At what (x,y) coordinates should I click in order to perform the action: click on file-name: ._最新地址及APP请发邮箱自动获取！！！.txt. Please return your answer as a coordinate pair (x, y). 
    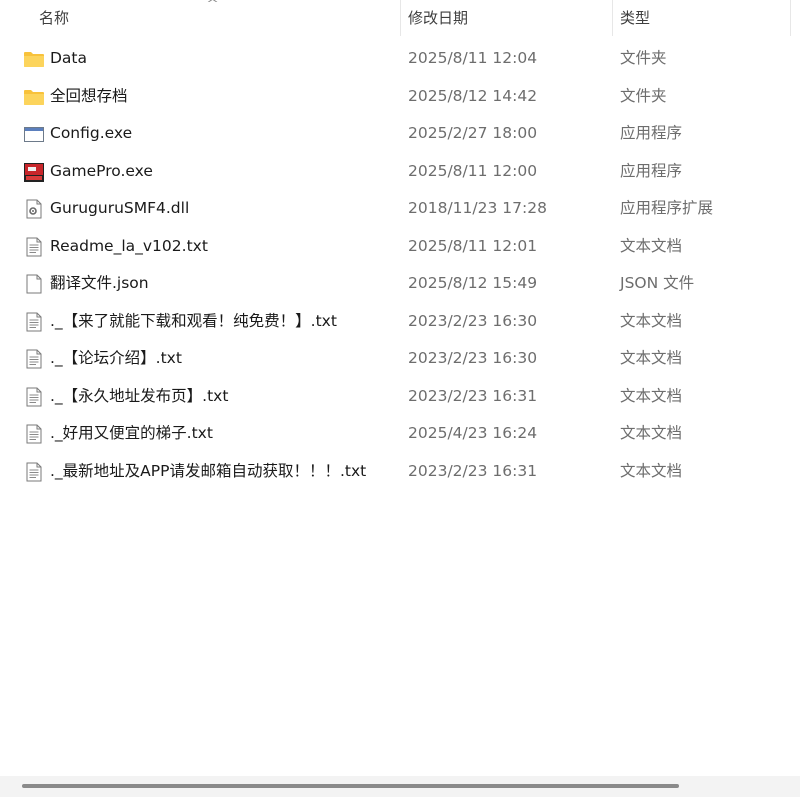
    Looking at the image, I should click on (208, 470).